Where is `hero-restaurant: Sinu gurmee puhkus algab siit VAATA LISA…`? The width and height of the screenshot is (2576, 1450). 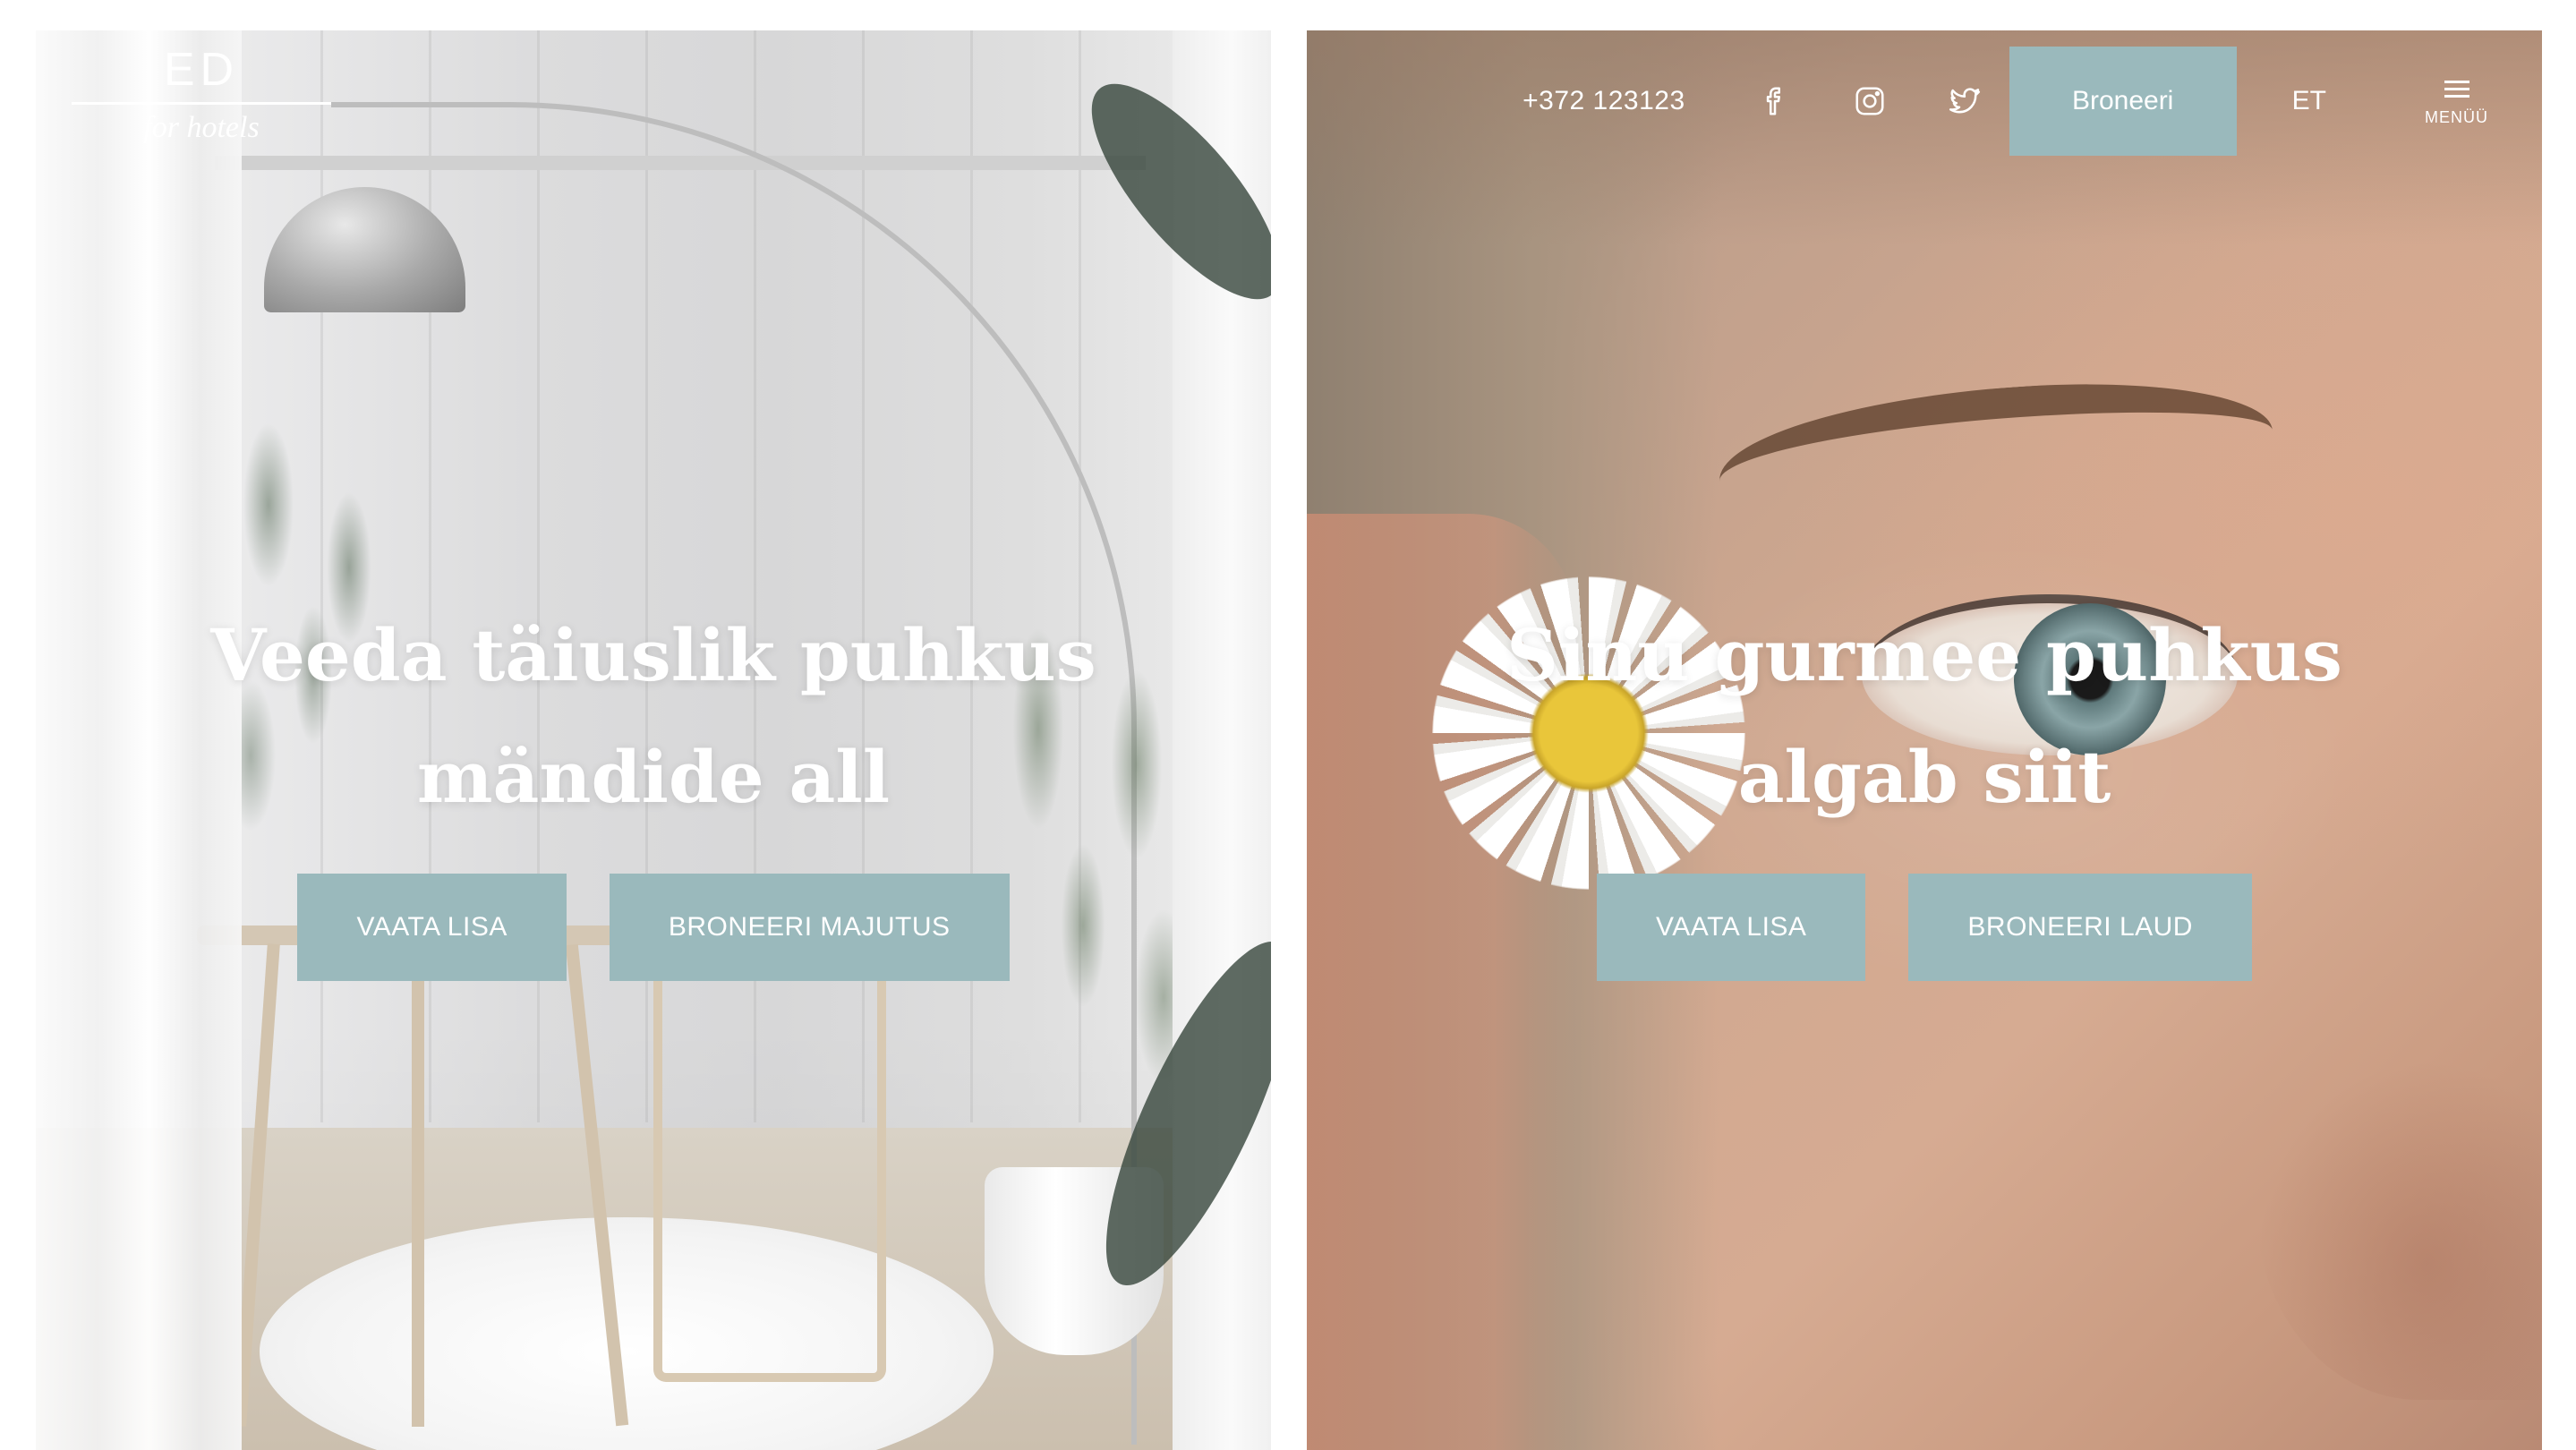 hero-restaurant: Sinu gurmee puhkus algab siit VAATA LISA… is located at coordinates (1924, 787).